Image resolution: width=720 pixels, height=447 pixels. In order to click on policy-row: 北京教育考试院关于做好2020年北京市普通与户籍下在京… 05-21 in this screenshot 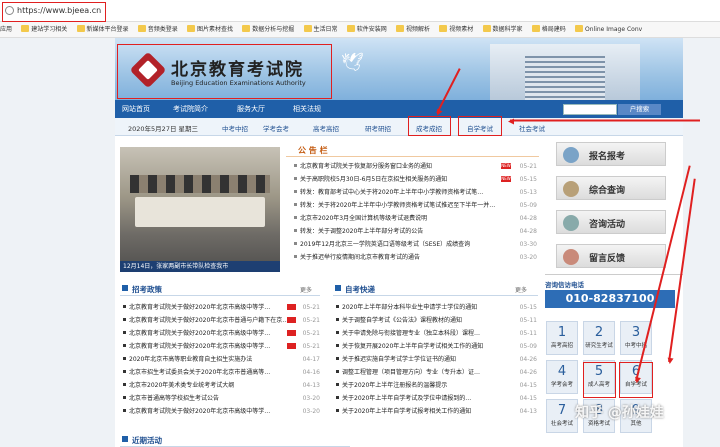, I will do `click(222, 320)`.